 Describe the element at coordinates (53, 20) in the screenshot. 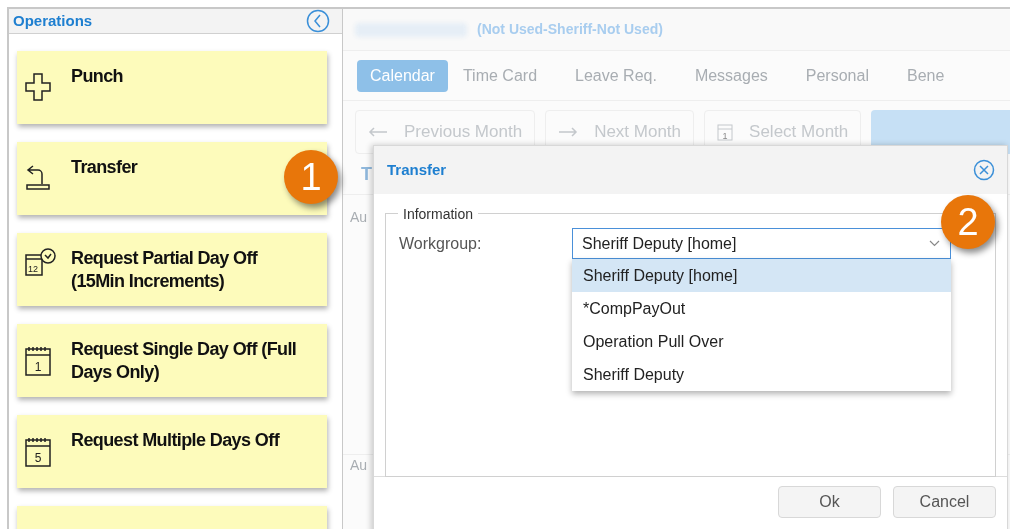

I see `sidebar-title: Operations` at that location.